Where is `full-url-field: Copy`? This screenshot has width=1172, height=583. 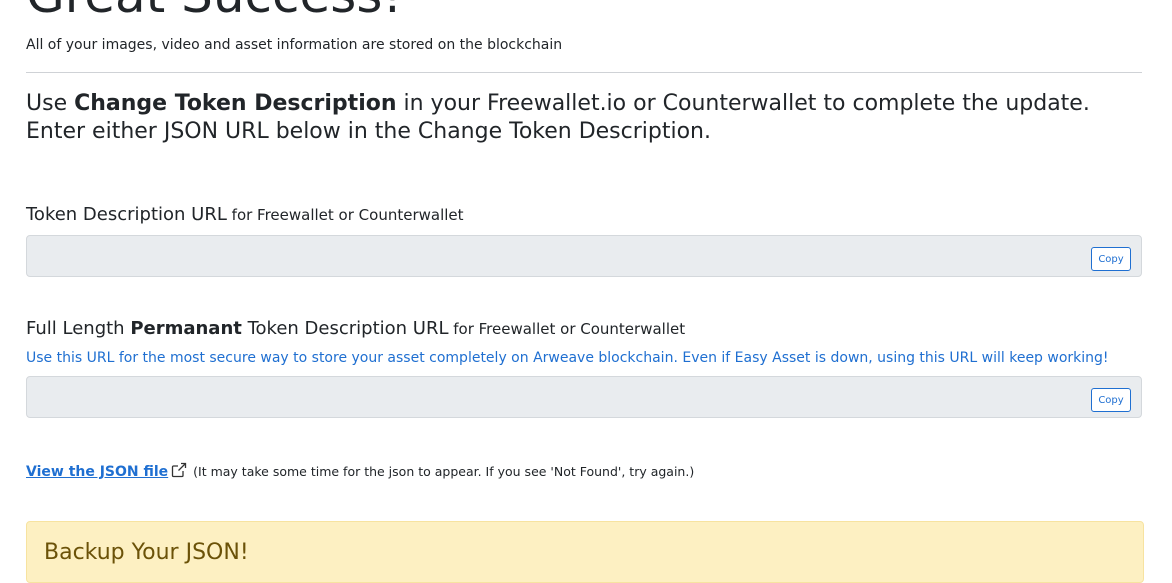
full-url-field: Copy is located at coordinates (584, 397).